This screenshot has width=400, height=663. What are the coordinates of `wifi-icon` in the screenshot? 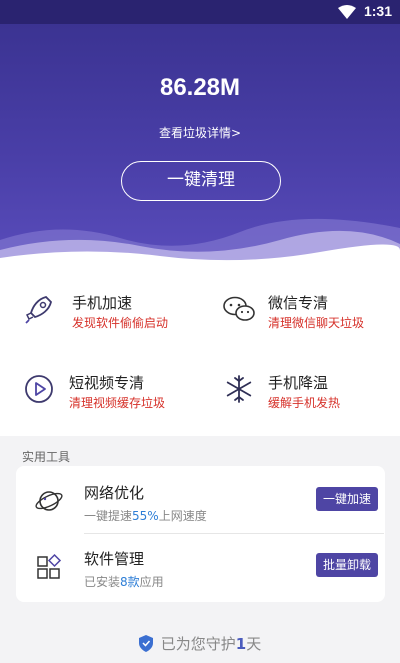 It's located at (347, 12).